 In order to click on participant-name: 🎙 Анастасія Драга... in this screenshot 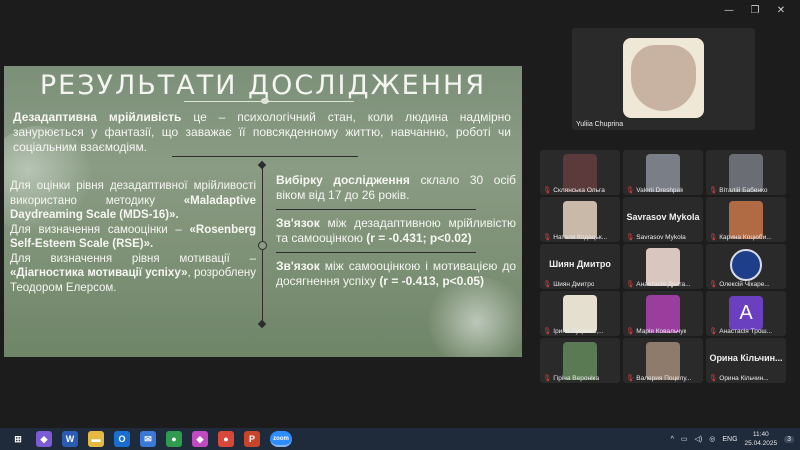, I will do `click(658, 284)`.